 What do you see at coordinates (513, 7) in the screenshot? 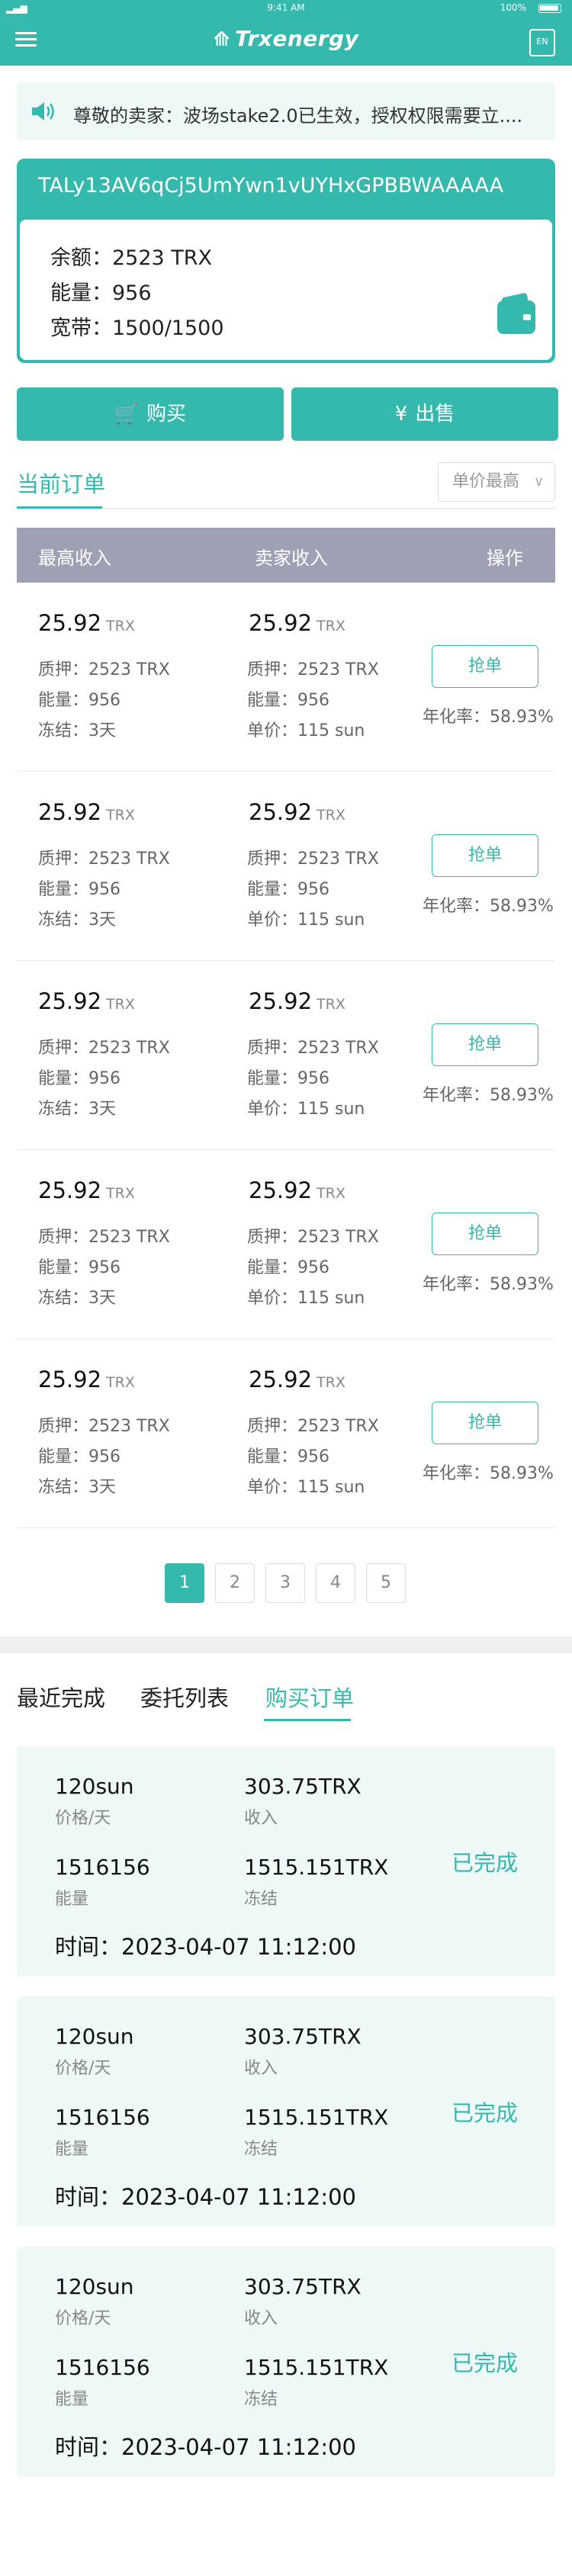
I see `battery-percent: 100%` at bounding box center [513, 7].